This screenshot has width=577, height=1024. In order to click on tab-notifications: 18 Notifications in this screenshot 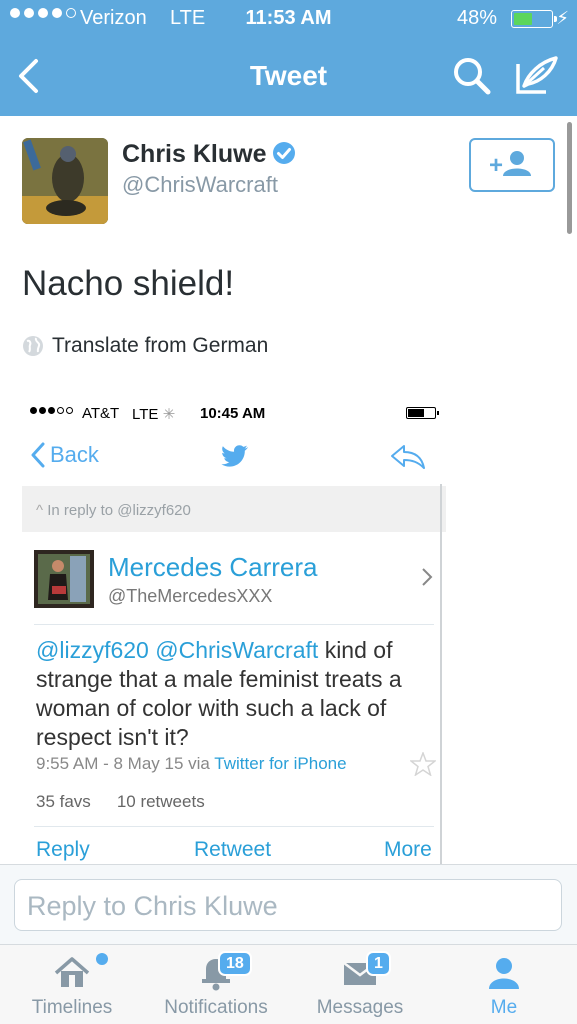, I will do `click(216, 984)`.